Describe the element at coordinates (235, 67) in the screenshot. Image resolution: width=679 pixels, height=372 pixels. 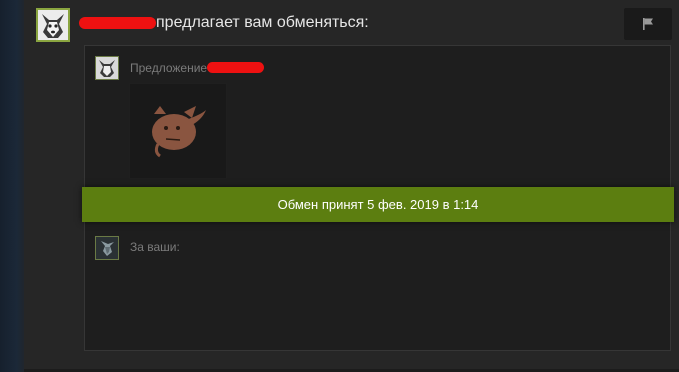
I see `redacted-offer-name` at that location.